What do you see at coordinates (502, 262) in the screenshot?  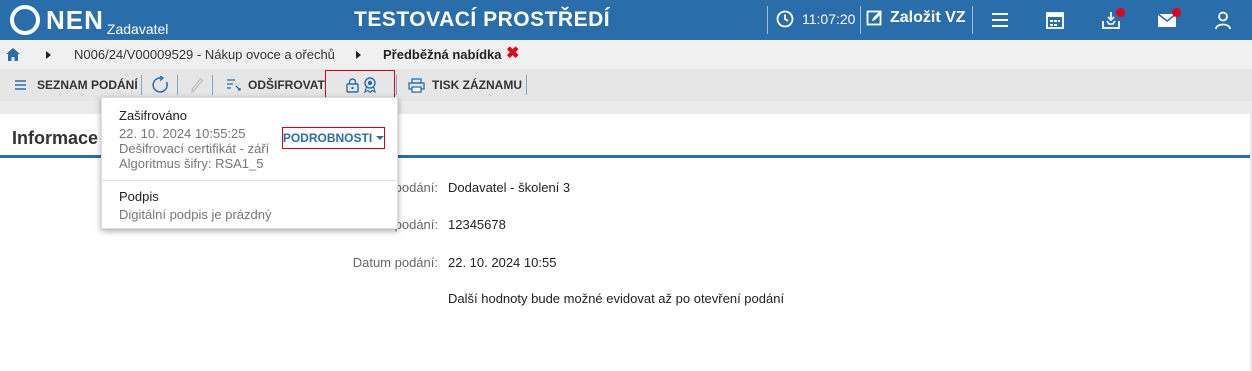 I see `submission-date-value: 22. 10. 2024 10:55` at bounding box center [502, 262].